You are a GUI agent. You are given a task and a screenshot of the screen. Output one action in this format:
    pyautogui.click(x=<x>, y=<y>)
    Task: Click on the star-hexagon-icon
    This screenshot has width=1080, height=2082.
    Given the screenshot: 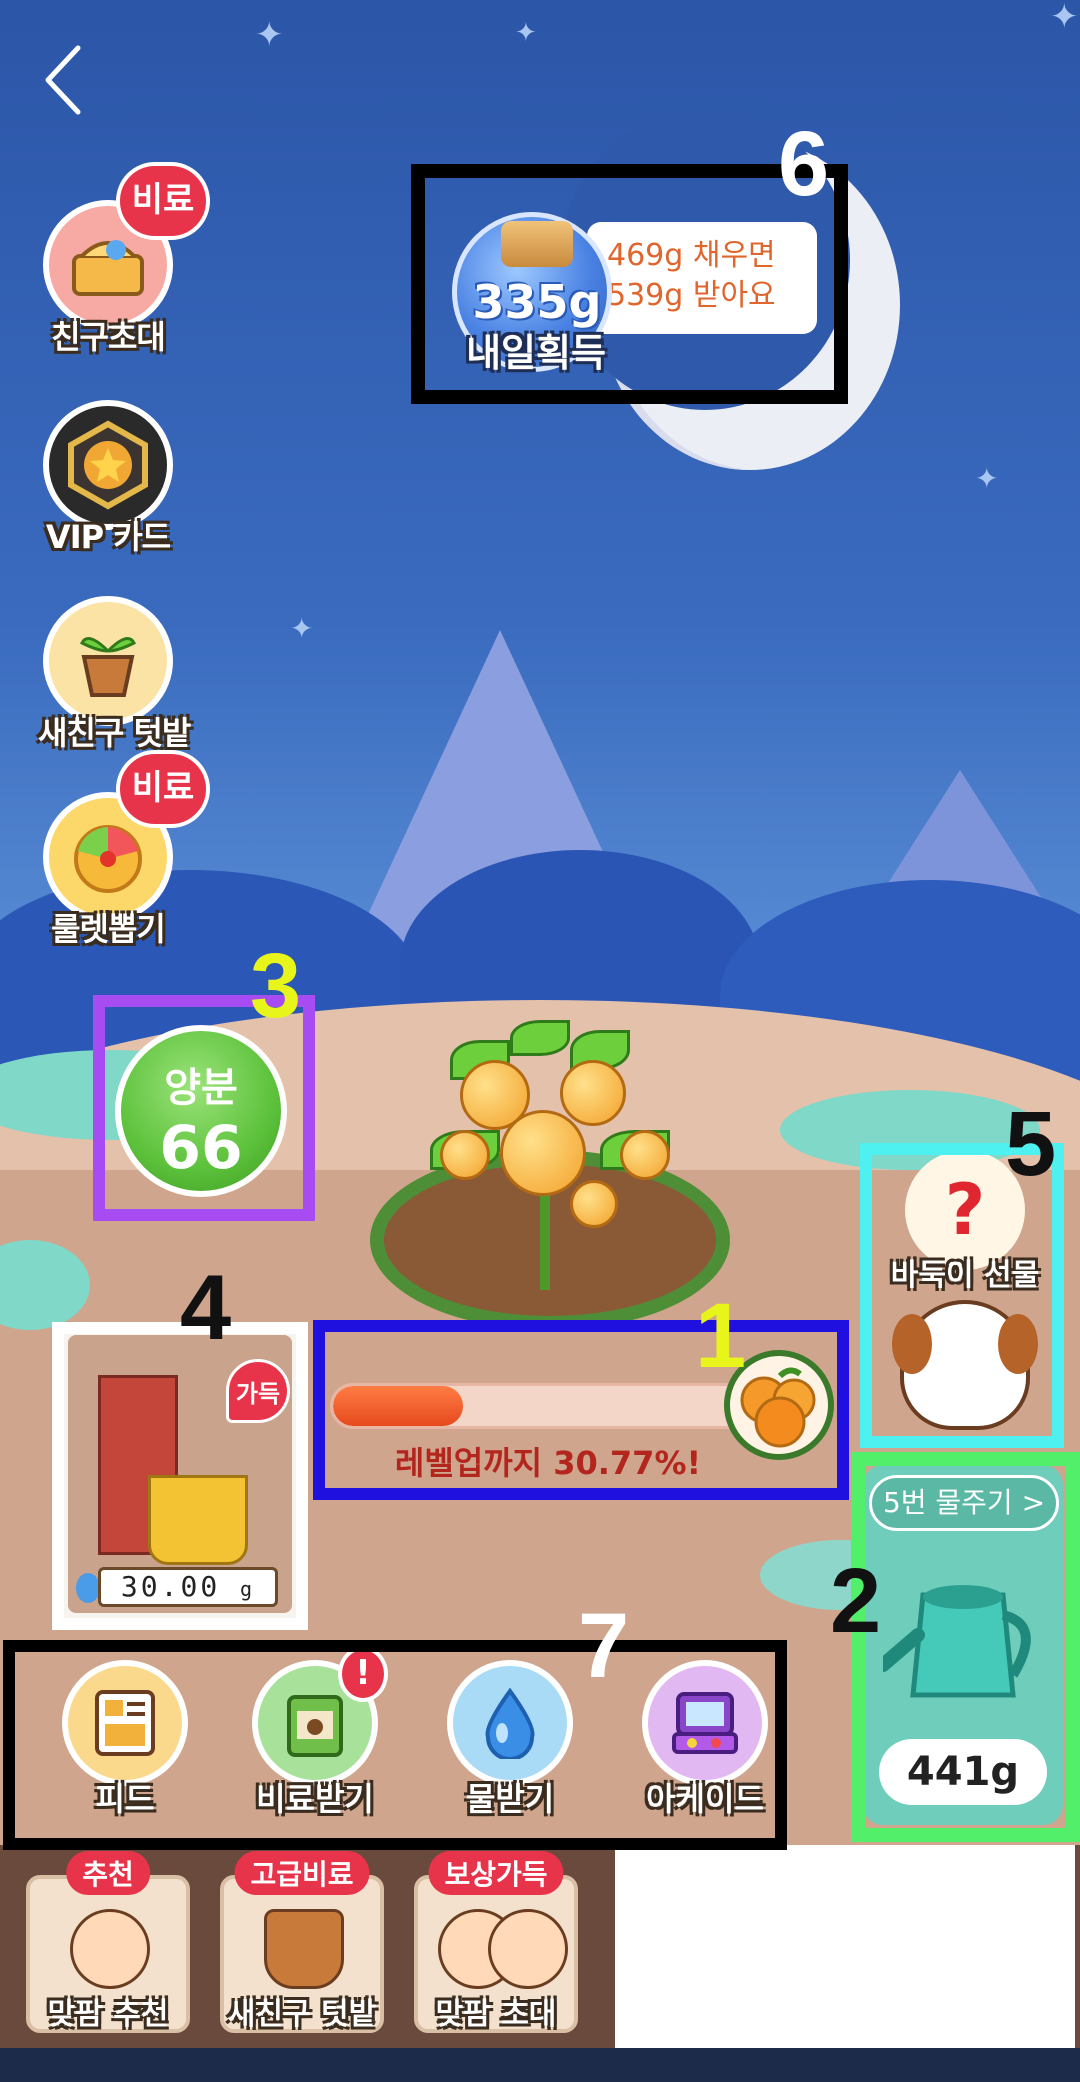 What is the action you would take?
    pyautogui.click(x=108, y=465)
    